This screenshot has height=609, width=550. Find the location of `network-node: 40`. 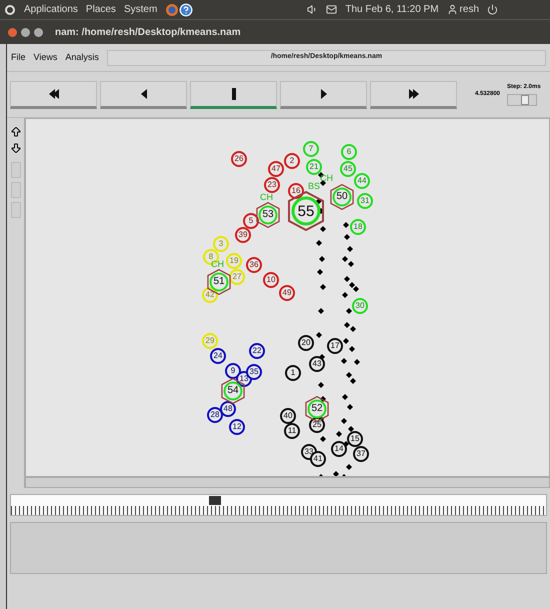

network-node: 40 is located at coordinates (288, 416).